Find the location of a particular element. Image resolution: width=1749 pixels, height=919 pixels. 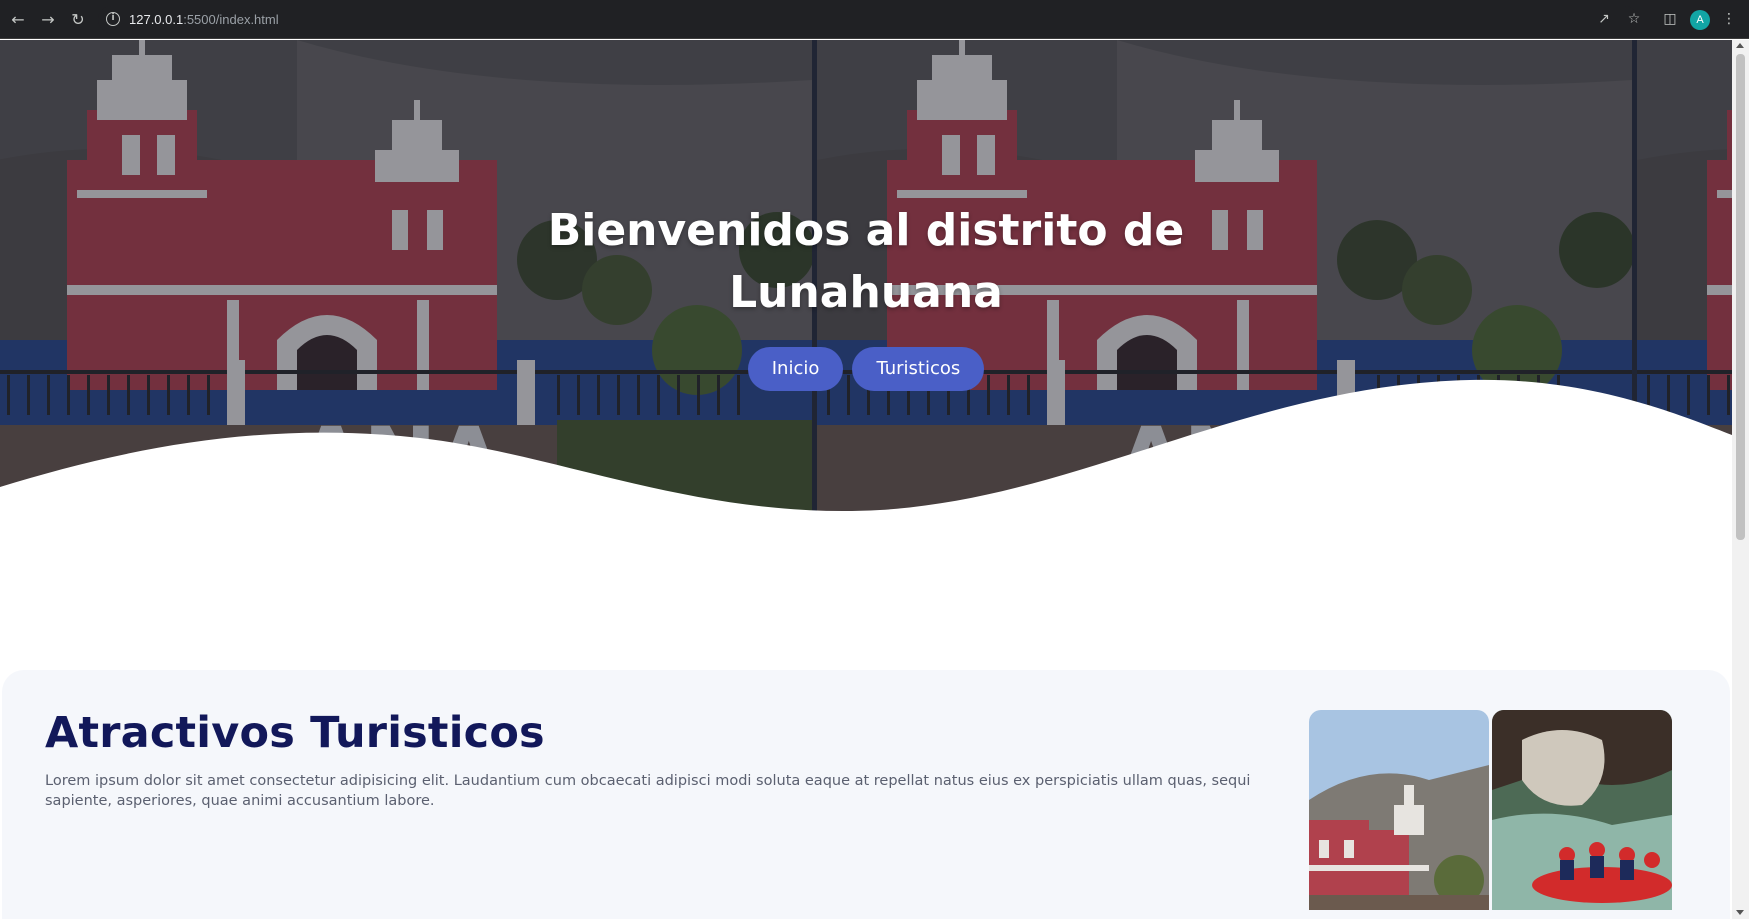

page-scrollbar is located at coordinates (1740, 479).